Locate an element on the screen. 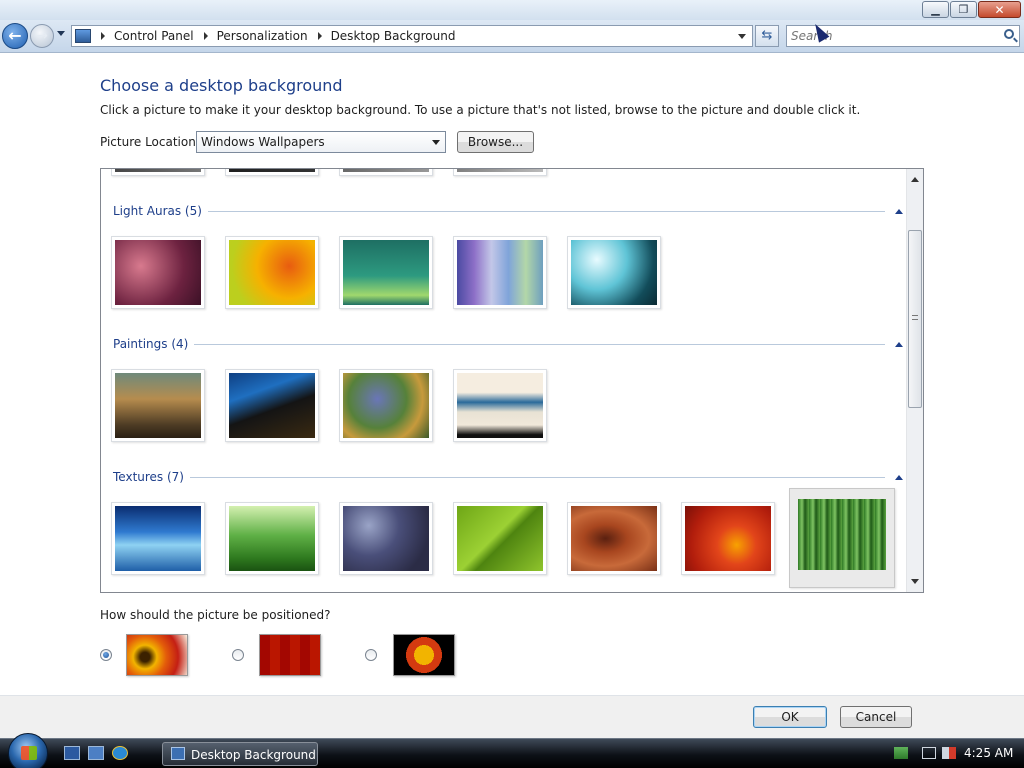 This screenshot has height=768, width=1024. group-header-textures: Textures (7) is located at coordinates (508, 477).